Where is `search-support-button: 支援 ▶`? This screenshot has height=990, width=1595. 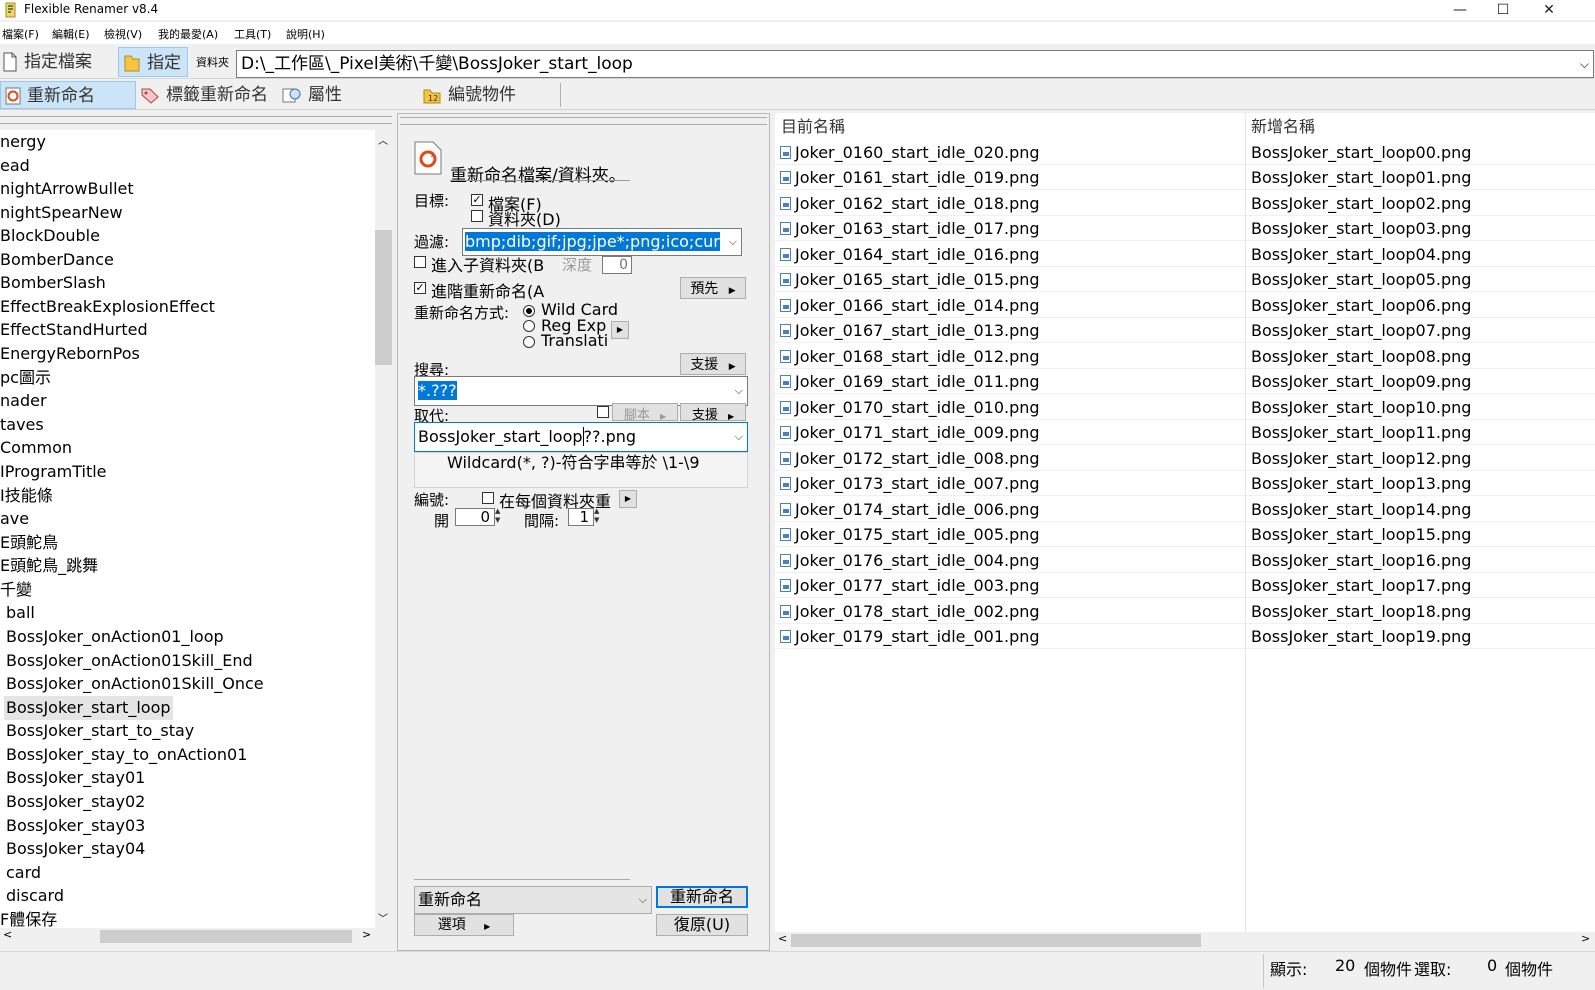
search-support-button: 支援 ▶ is located at coordinates (713, 364).